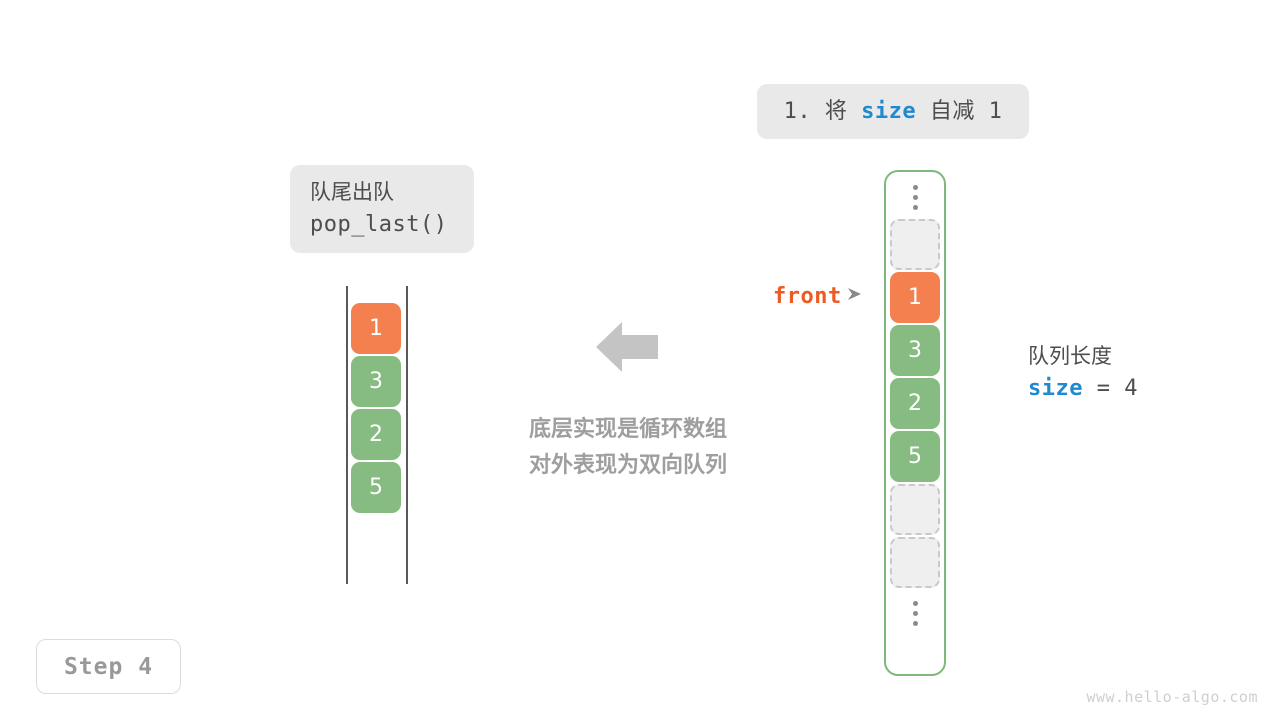 This screenshot has width=1280, height=720. What do you see at coordinates (1131, 388) in the screenshot?
I see `size-value: 4` at bounding box center [1131, 388].